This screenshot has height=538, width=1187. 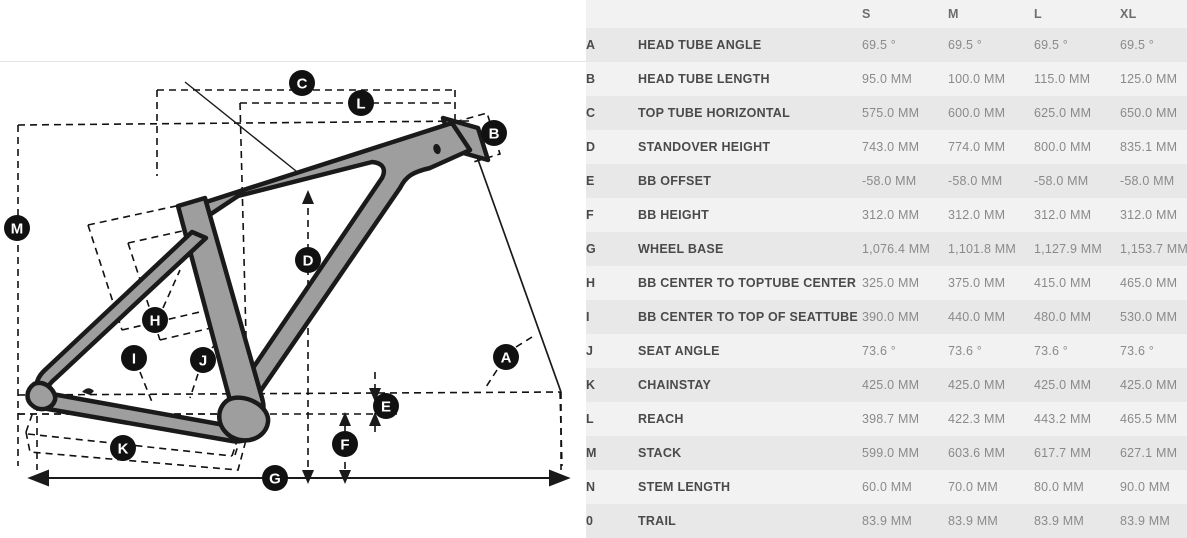 What do you see at coordinates (750, 351) in the screenshot?
I see `row-measurement-name: SEAT ANGLE` at bounding box center [750, 351].